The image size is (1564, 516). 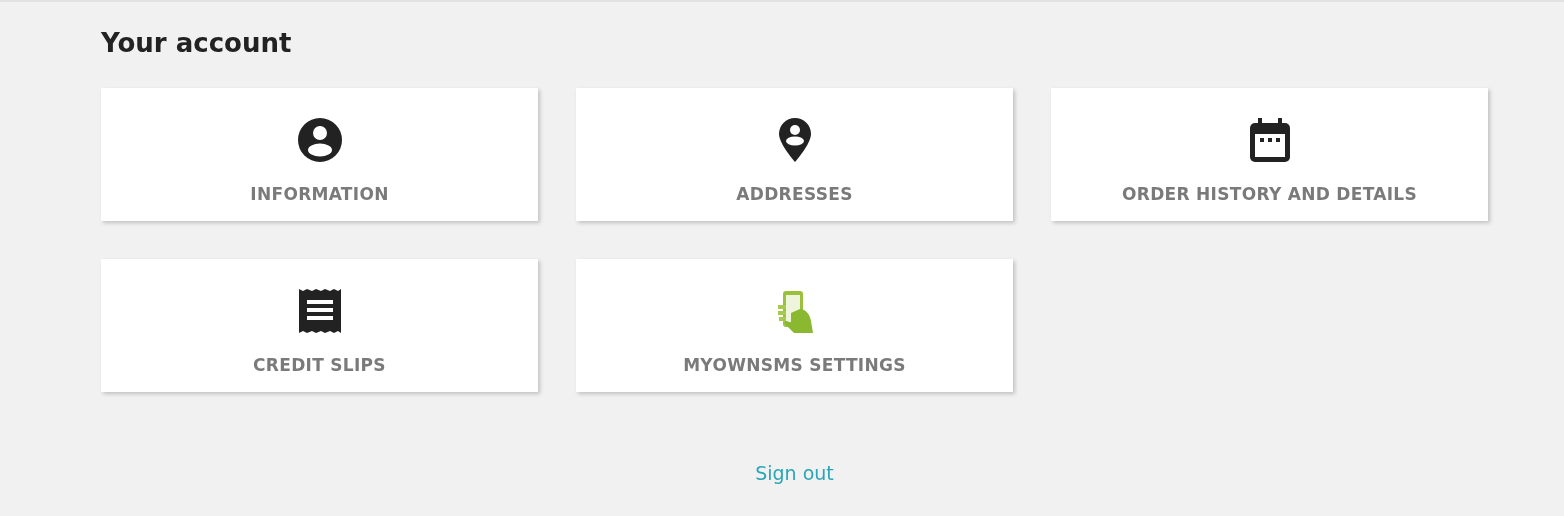 What do you see at coordinates (794, 311) in the screenshot?
I see `phone-in-hand-icon` at bounding box center [794, 311].